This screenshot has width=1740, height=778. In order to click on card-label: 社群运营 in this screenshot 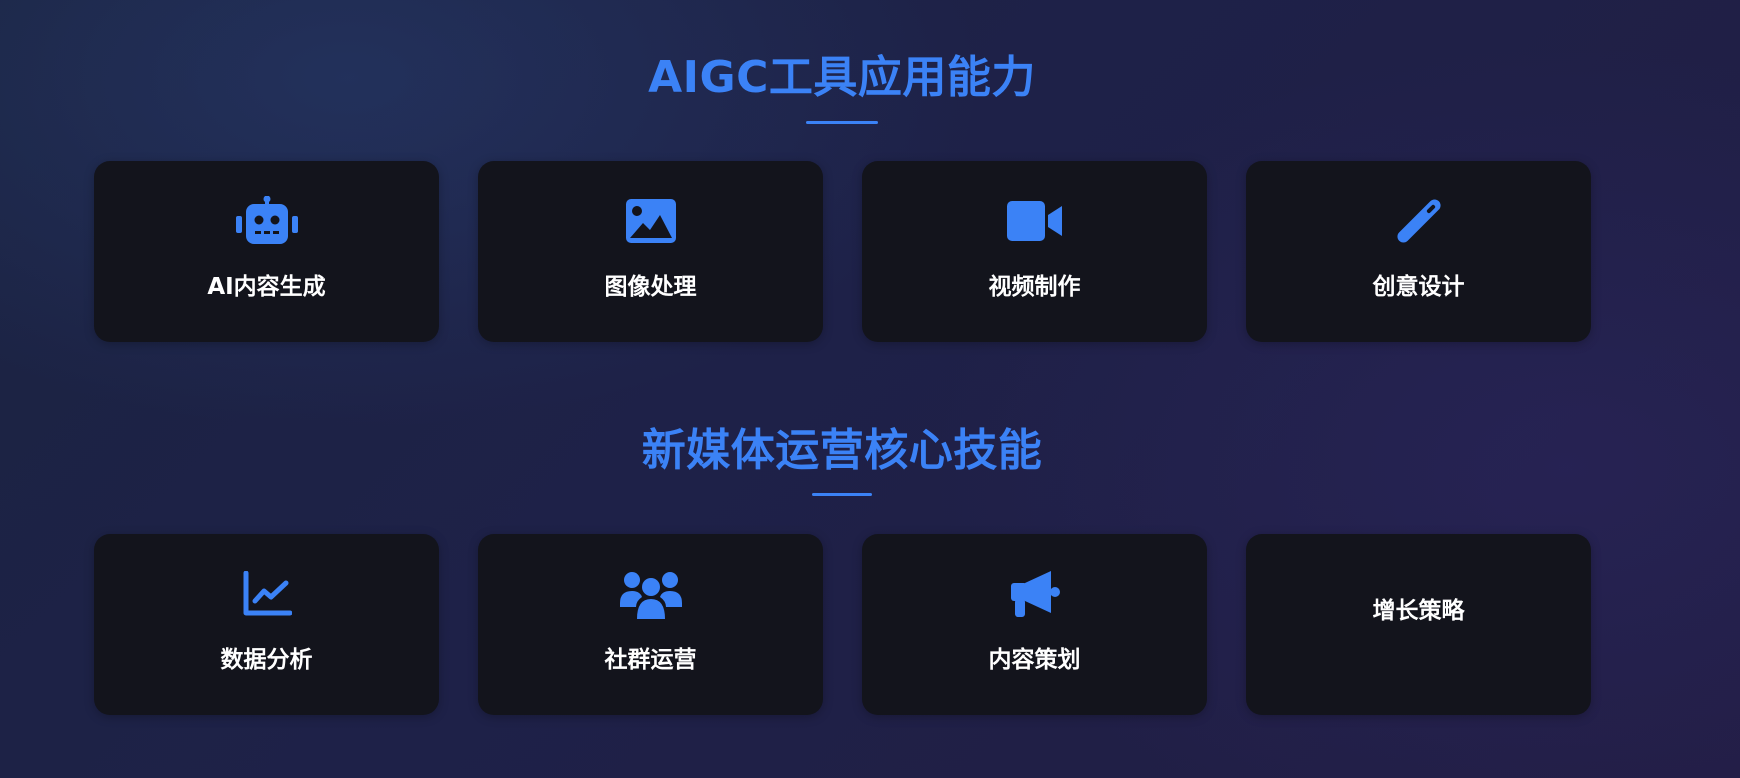, I will do `click(650, 660)`.